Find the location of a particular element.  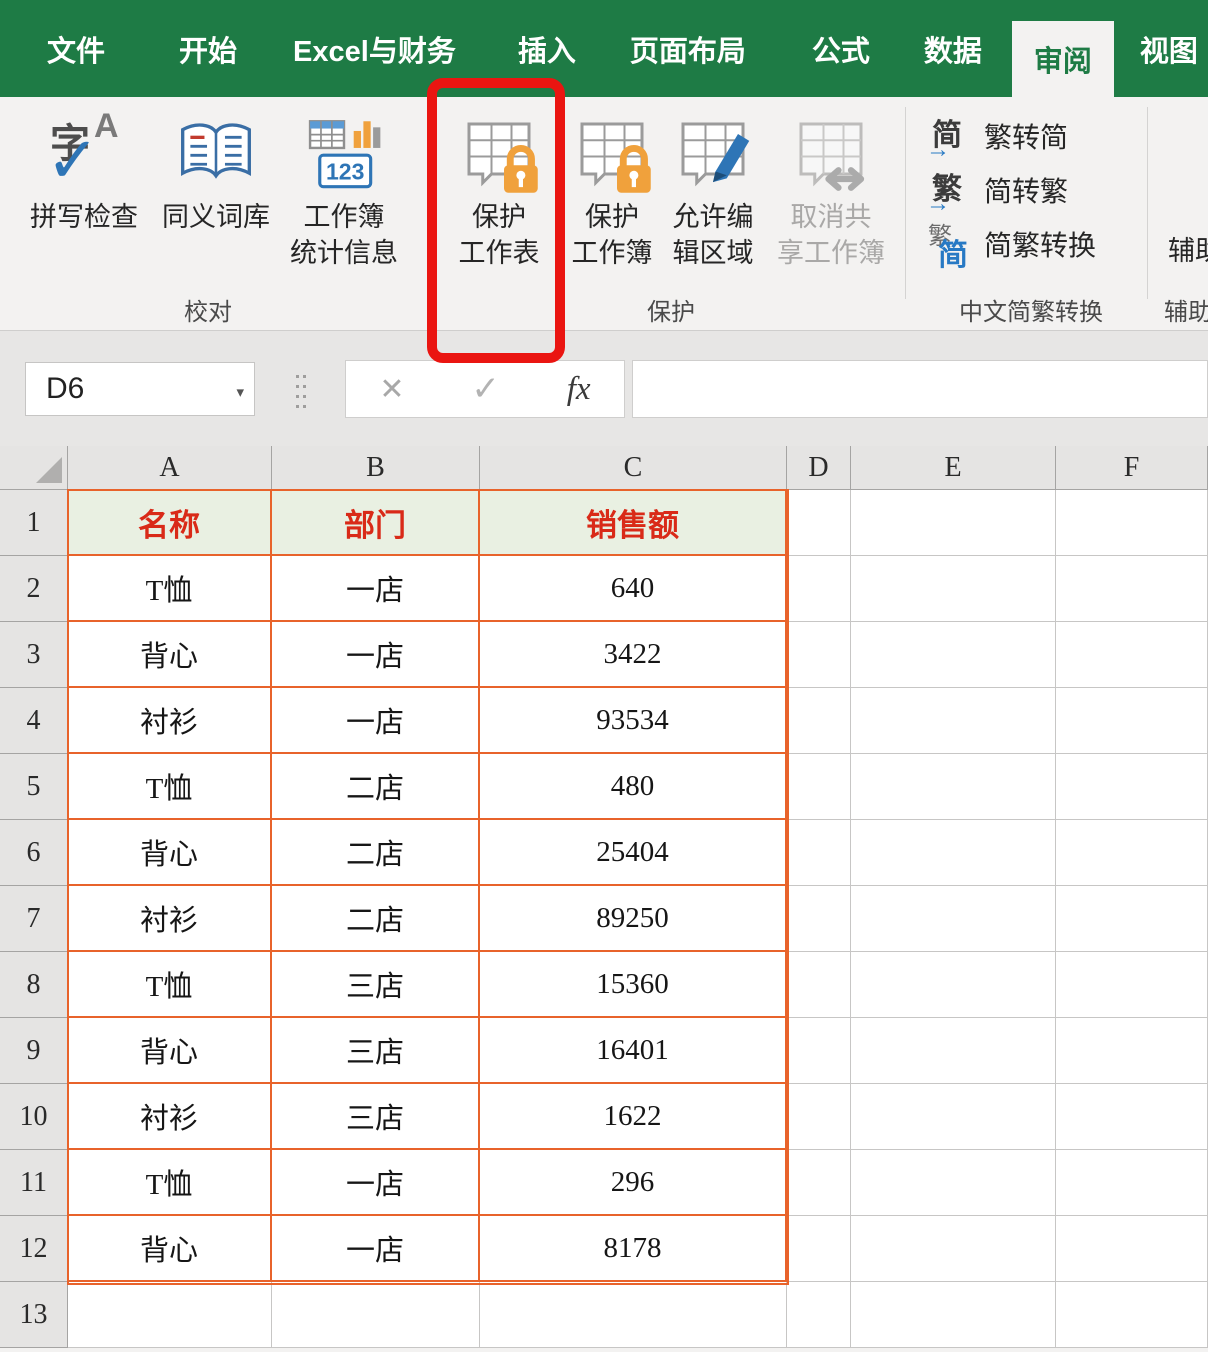

row-header-2: 2 is located at coordinates (34, 589).